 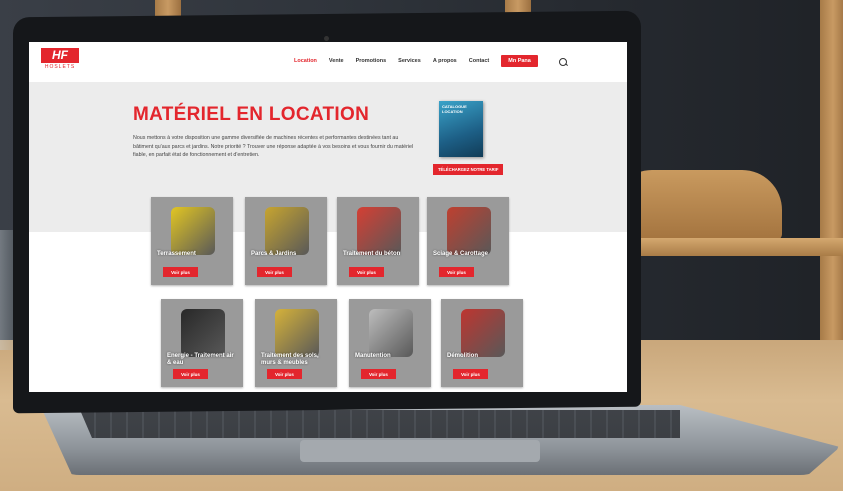 What do you see at coordinates (305, 61) in the screenshot?
I see `nav-location: Location` at bounding box center [305, 61].